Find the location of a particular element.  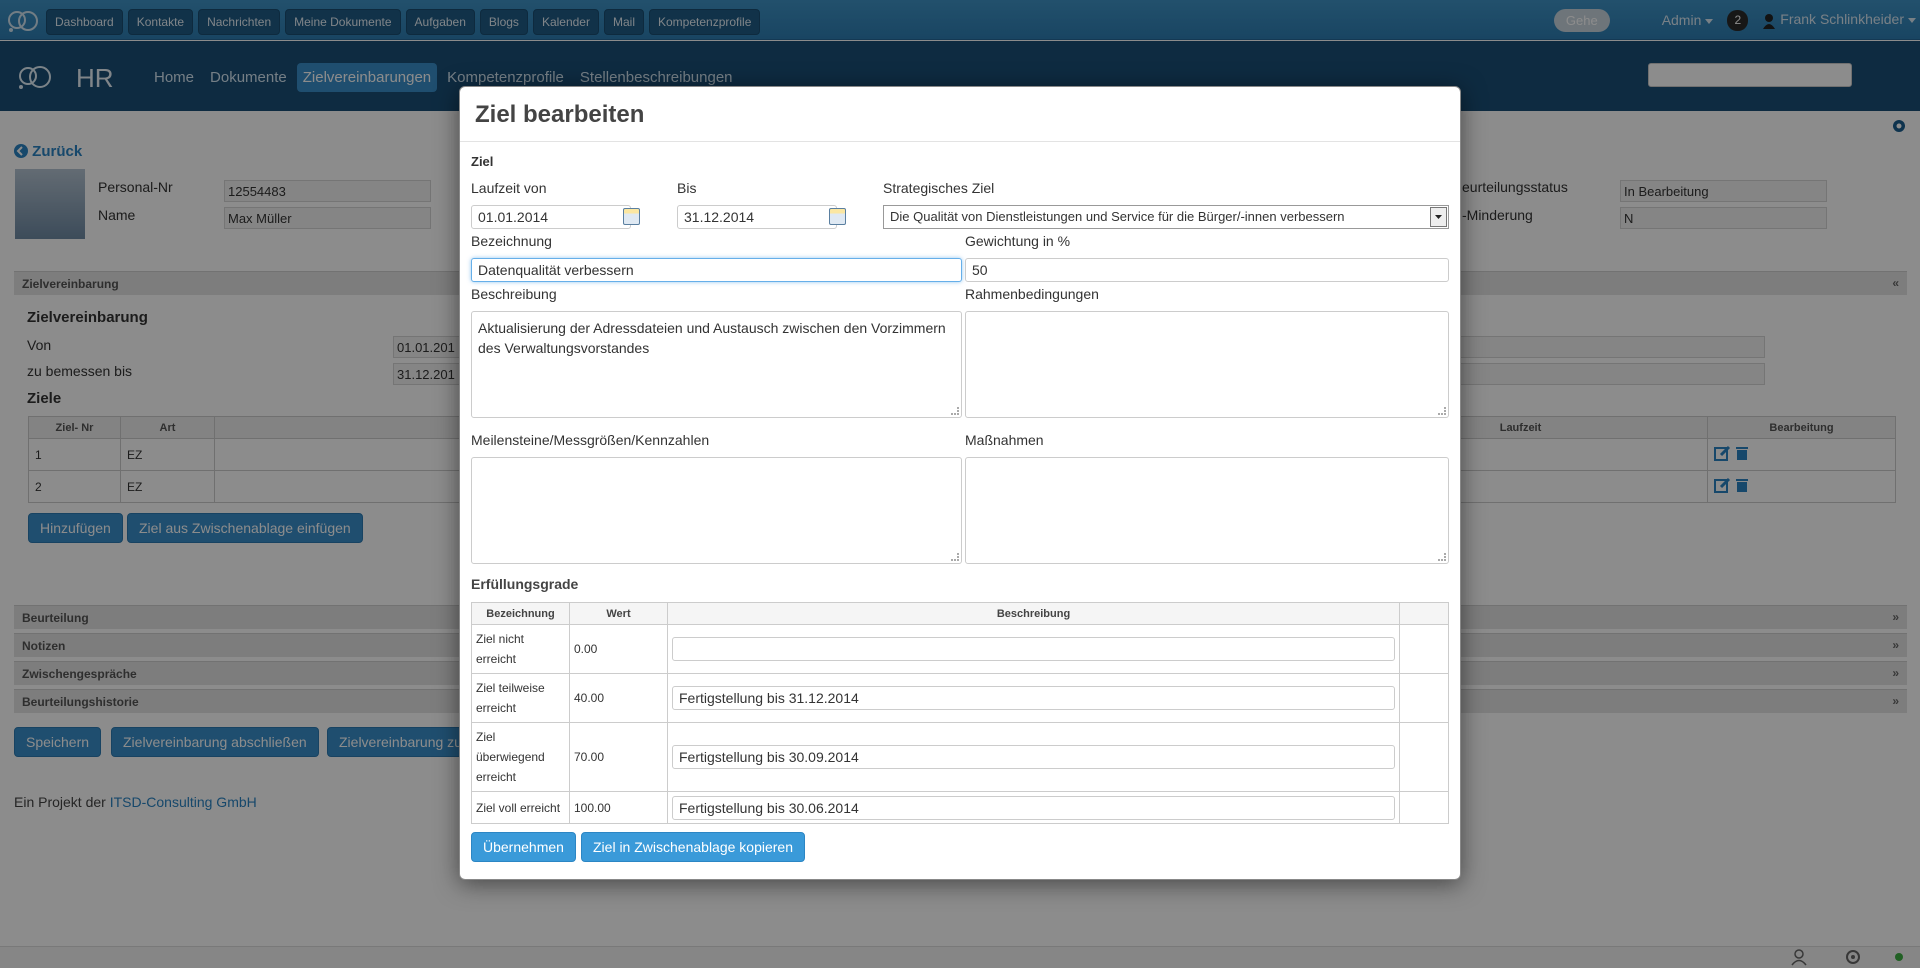

divider is located at coordinates (960, 141).